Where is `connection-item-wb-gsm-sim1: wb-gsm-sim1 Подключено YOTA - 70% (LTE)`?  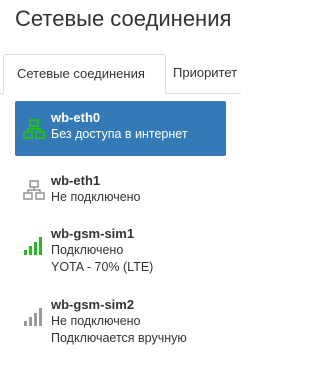
connection-item-wb-gsm-sim1: wb-gsm-sim1 Подключено YOTA - 70% (LTE) is located at coordinates (120, 248).